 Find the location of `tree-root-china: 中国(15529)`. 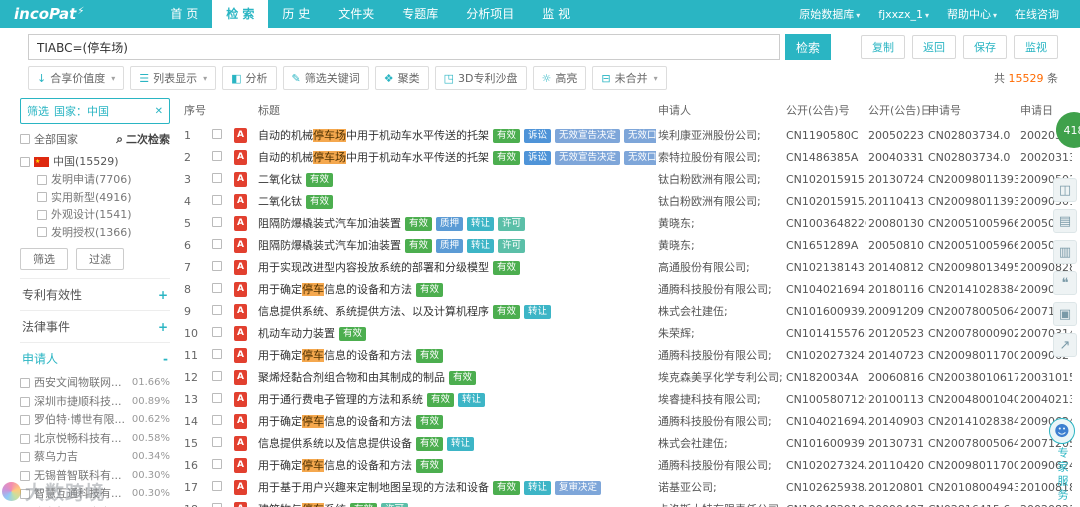

tree-root-china: 中国(15529) is located at coordinates (95, 162).